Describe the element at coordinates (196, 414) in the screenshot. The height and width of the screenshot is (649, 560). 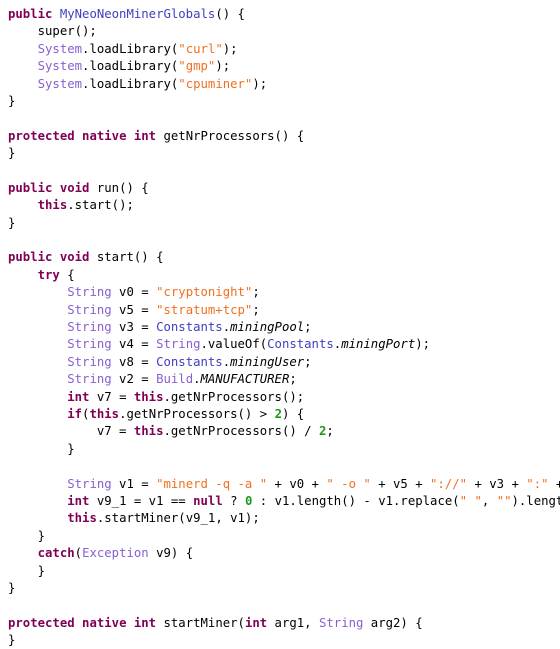
I see `code-token-pln: .getNrProcessors() >` at that location.